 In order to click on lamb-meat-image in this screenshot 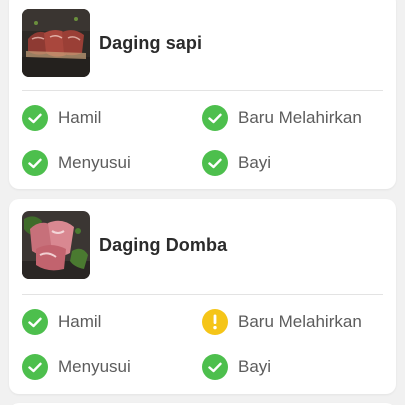, I will do `click(56, 245)`.